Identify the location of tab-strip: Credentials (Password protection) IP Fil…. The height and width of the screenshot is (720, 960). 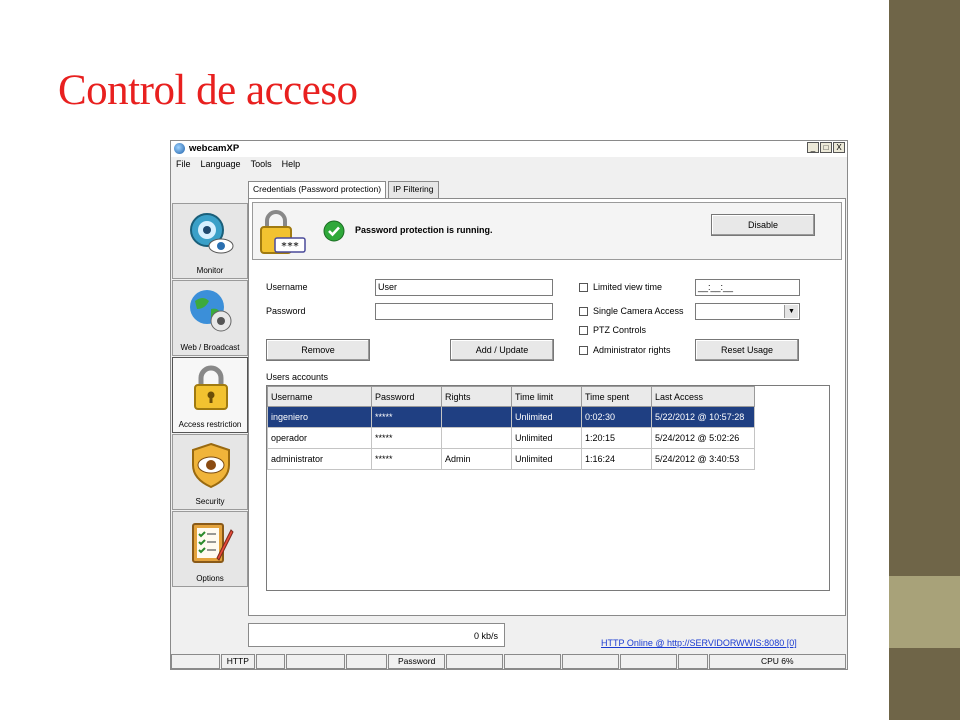
(344, 189).